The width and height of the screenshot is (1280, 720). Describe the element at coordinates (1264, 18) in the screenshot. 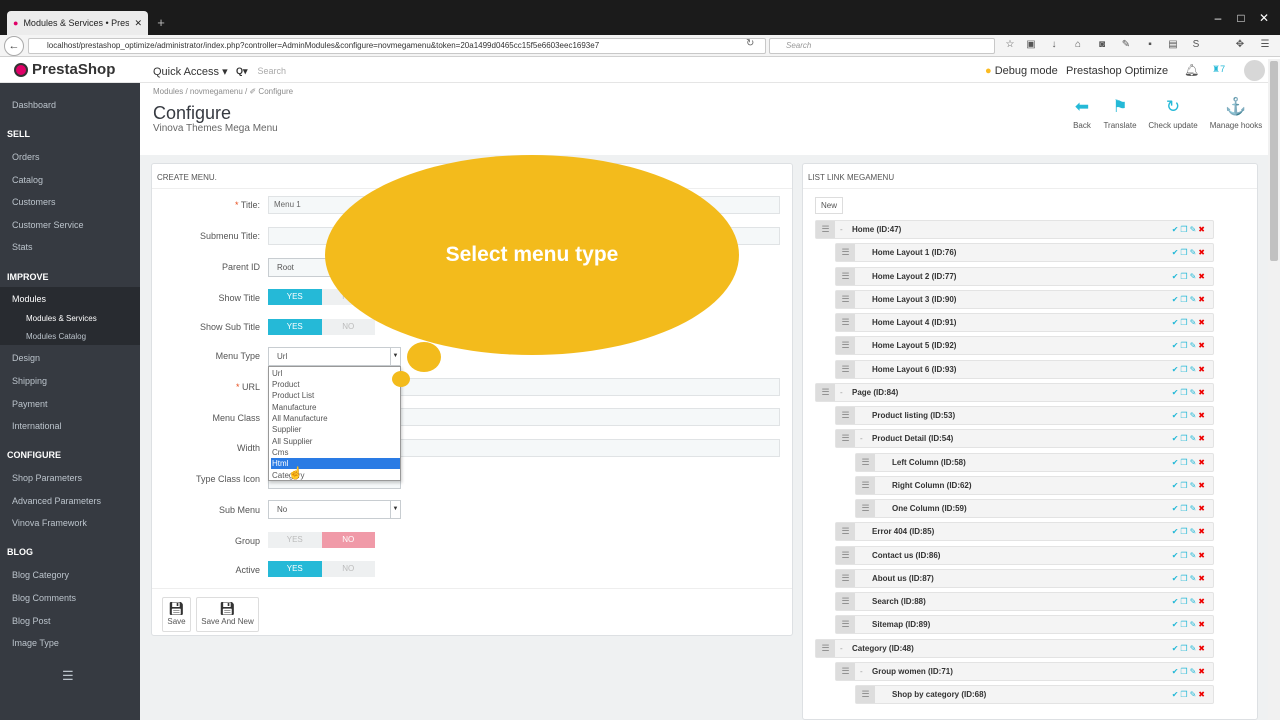

I see `close-window-icon: ✕` at that location.